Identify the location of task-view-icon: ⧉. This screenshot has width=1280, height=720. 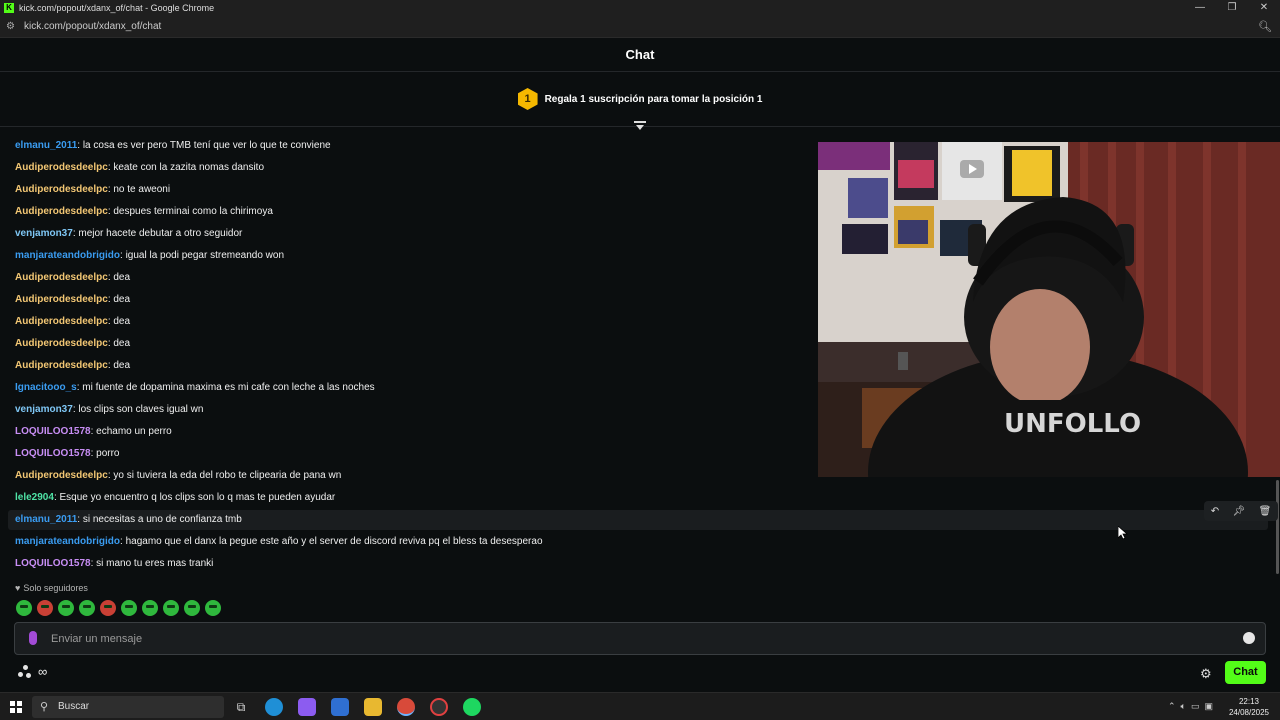
(241, 707).